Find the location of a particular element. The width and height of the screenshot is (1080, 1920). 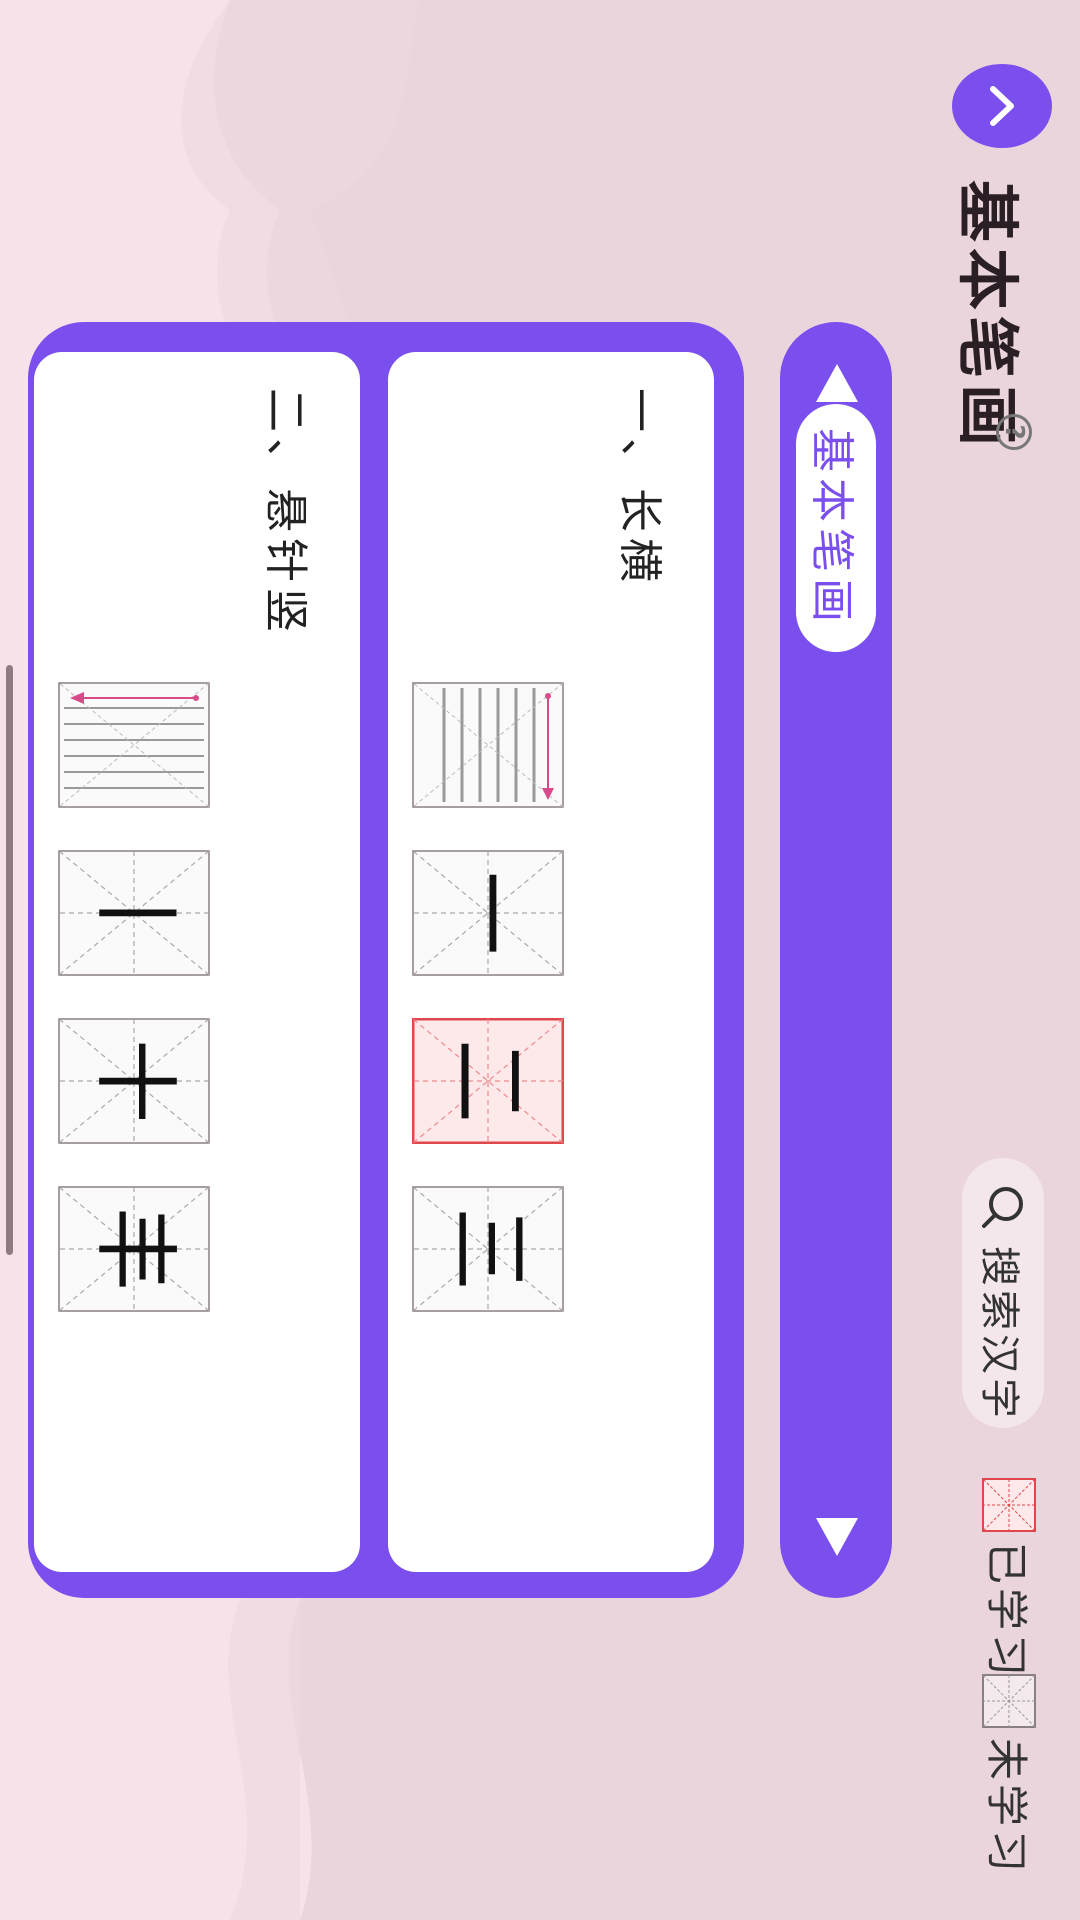

help-icon: ? is located at coordinates (1014, 432).